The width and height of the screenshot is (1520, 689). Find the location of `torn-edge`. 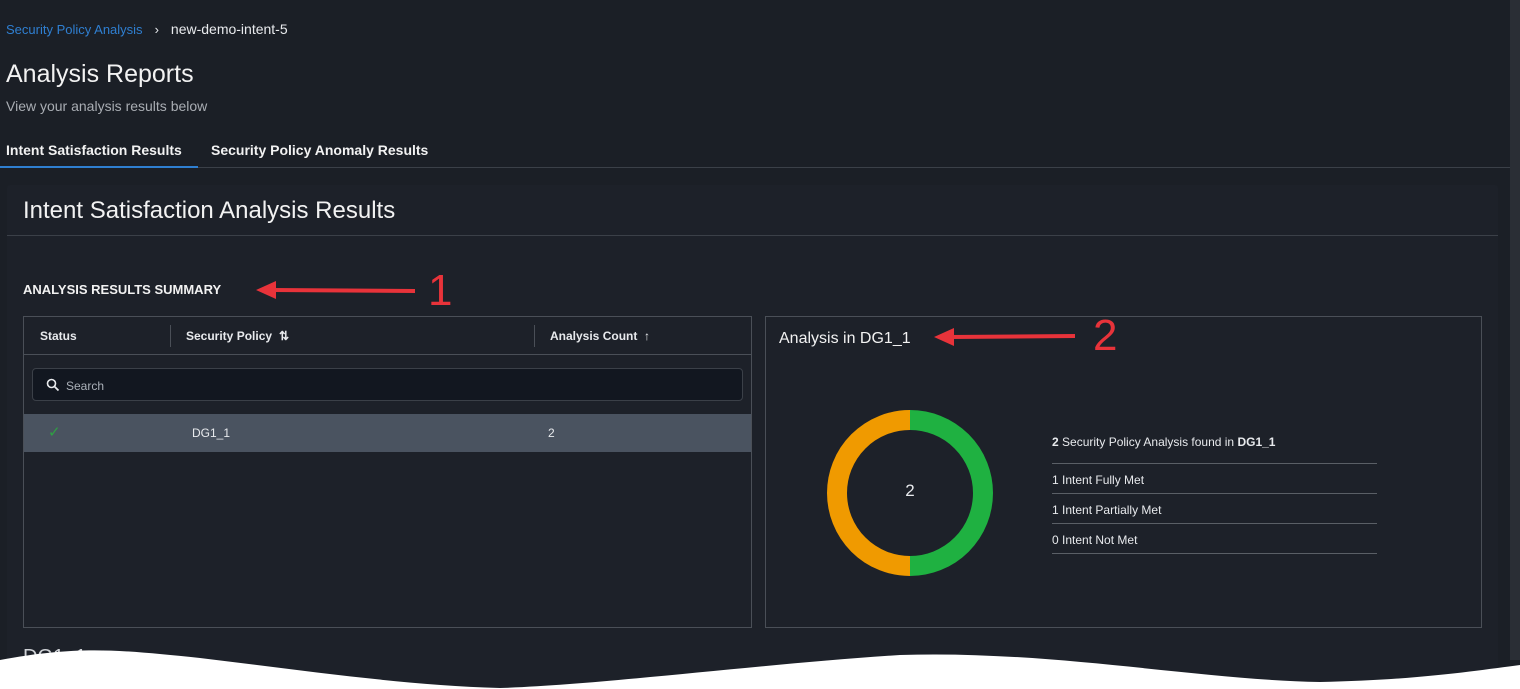

torn-edge is located at coordinates (760, 669).